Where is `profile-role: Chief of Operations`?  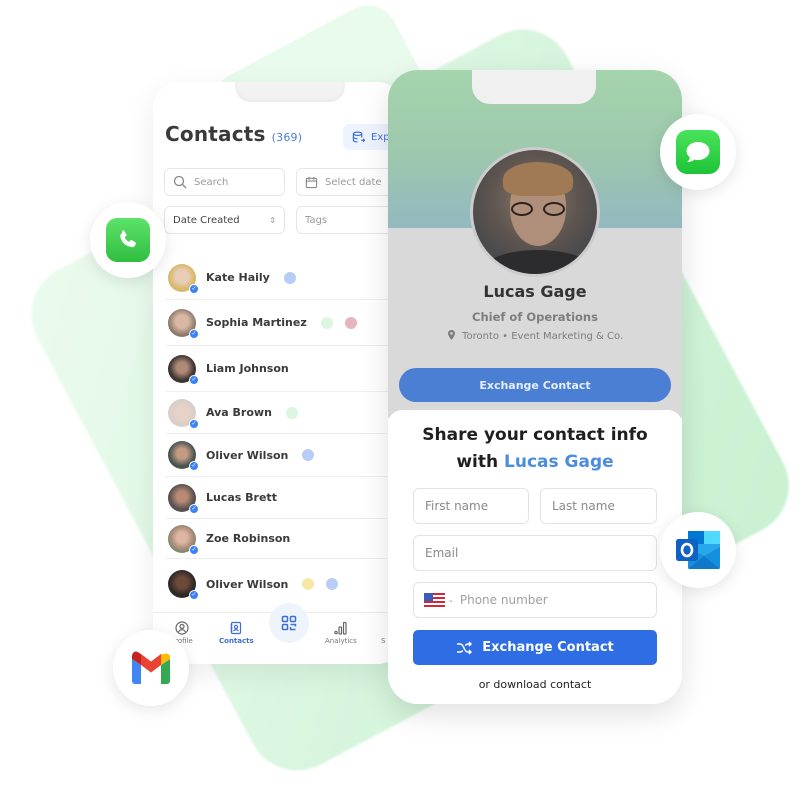
profile-role: Chief of Operations is located at coordinates (535, 317).